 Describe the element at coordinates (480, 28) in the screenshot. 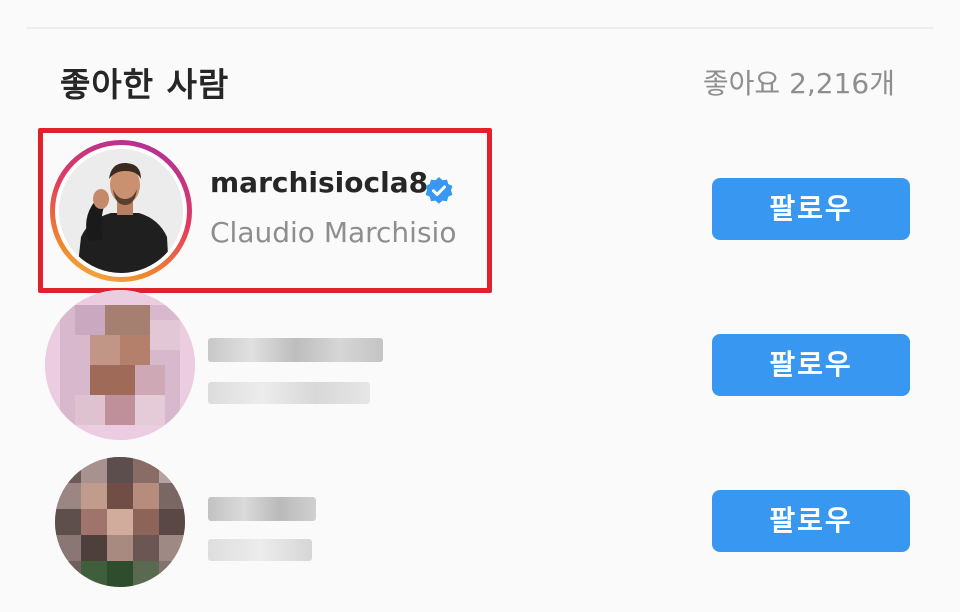

I see `top-divider` at that location.